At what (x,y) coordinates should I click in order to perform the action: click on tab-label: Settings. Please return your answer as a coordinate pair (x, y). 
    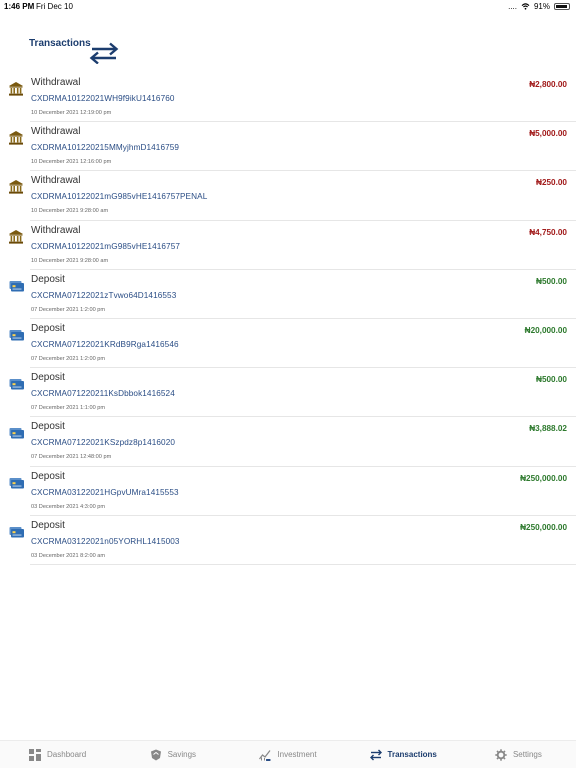
    Looking at the image, I should click on (527, 754).